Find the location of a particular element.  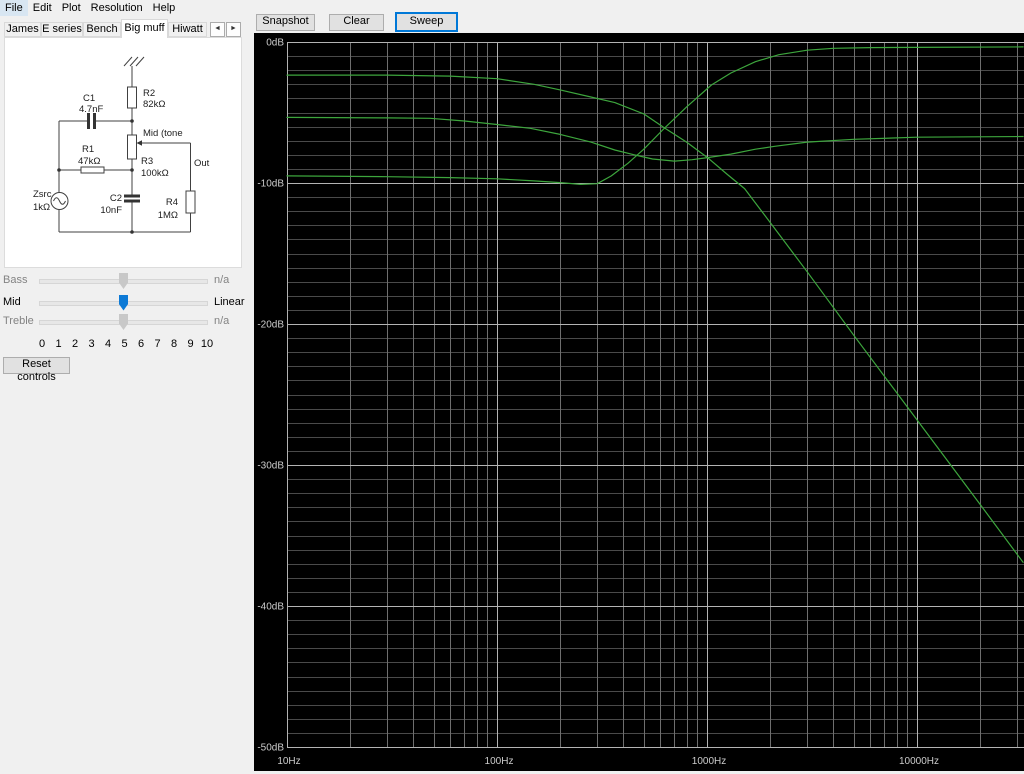

tab-bar: ◄ ► James E series Bench Big muff Hiwatt is located at coordinates (127, 28).